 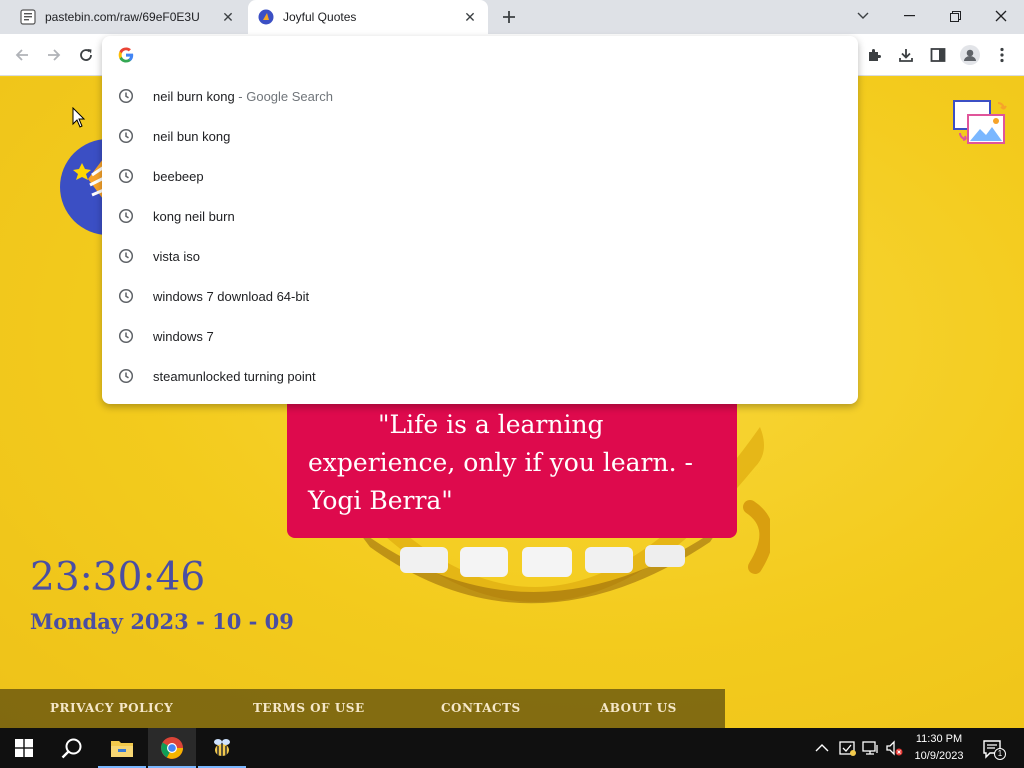 I want to click on suggestion-item: vista iso, so click(x=480, y=256).